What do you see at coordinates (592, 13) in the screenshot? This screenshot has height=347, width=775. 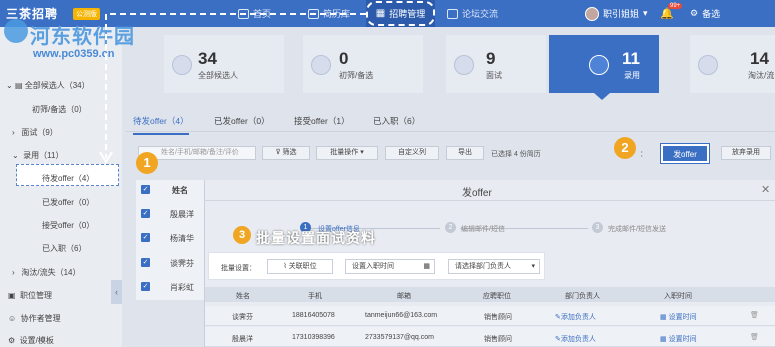 I see `avatar` at bounding box center [592, 13].